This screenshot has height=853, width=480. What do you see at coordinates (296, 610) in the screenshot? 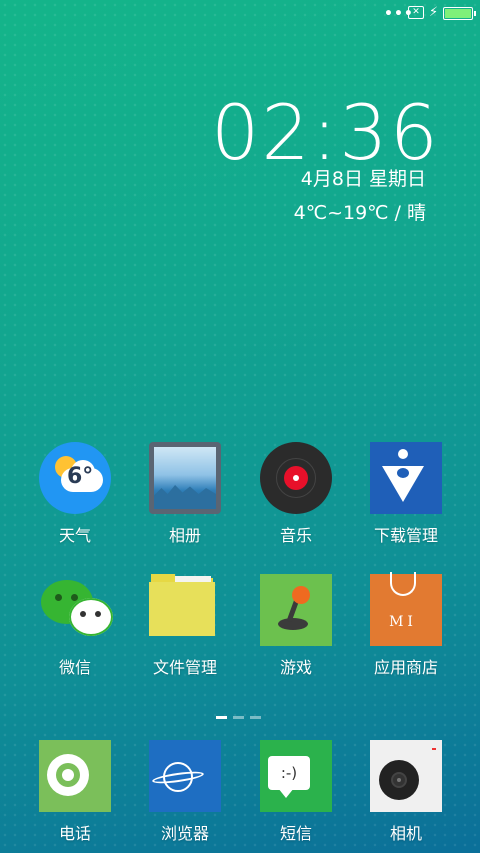
I see `game-icon` at bounding box center [296, 610].